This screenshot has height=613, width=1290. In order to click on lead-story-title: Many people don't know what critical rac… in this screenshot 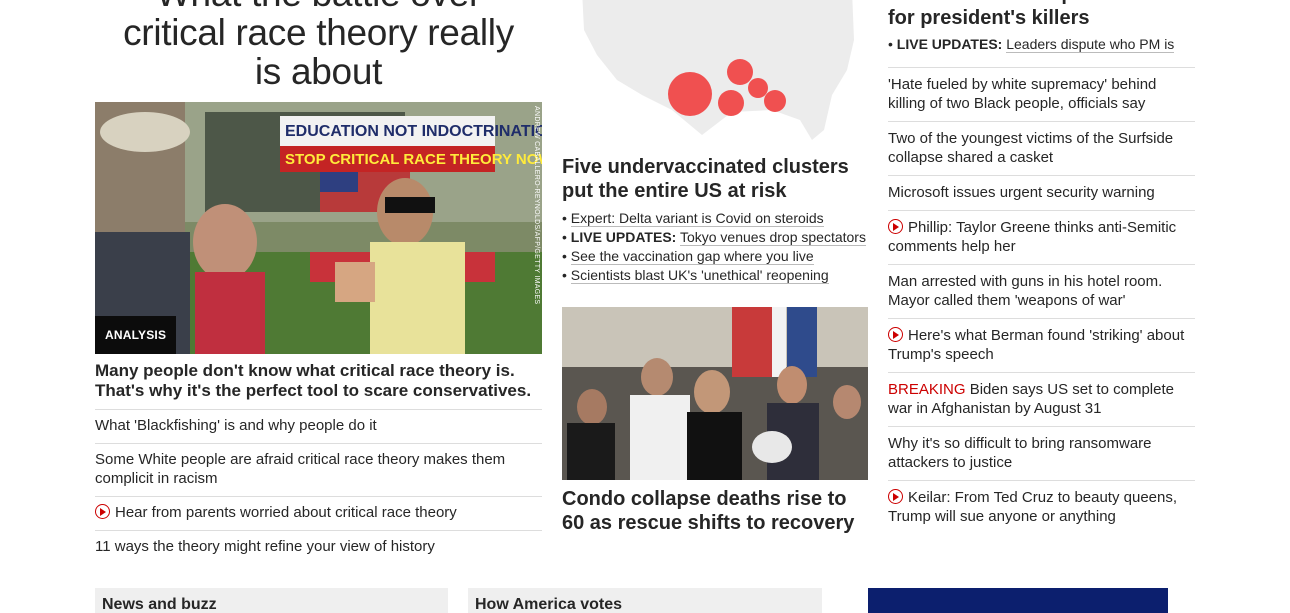, I will do `click(318, 385)`.